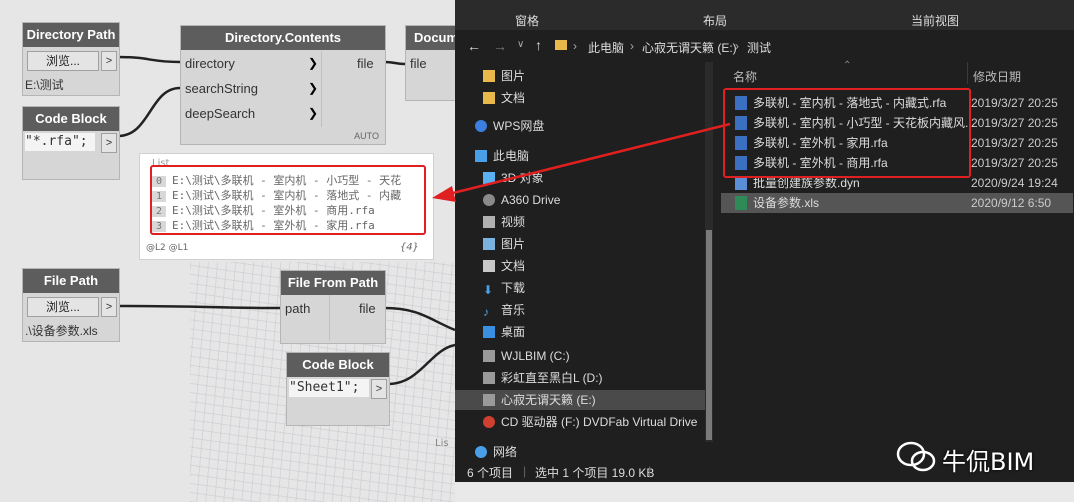 This screenshot has height=502, width=1074. Describe the element at coordinates (988, 462) in the screenshot. I see `watermark-text: 牛侃BIM` at that location.